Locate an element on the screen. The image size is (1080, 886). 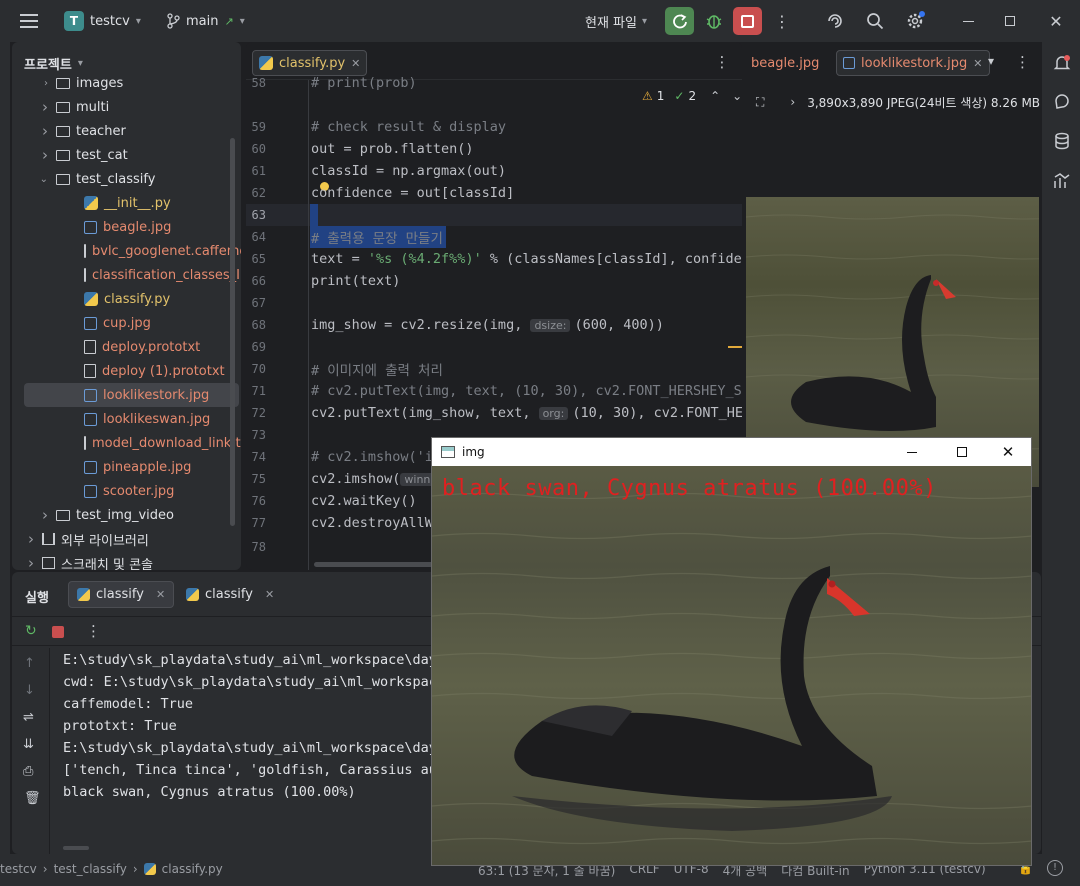
run-tab-classify: classify ✕ is located at coordinates (230, 594).